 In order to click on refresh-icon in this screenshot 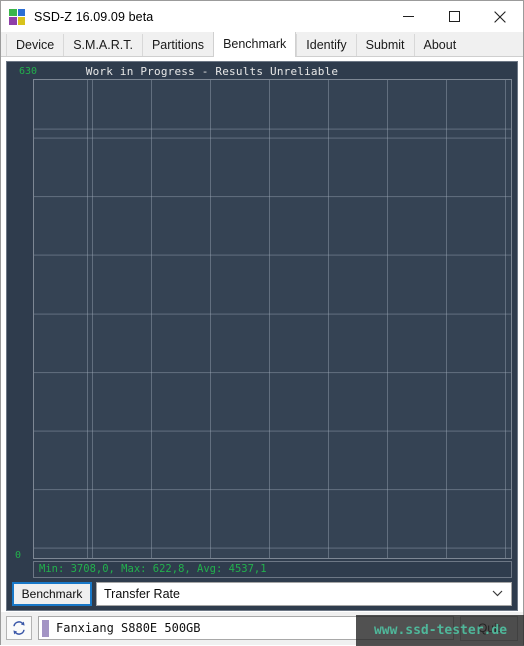, I will do `click(19, 628)`.